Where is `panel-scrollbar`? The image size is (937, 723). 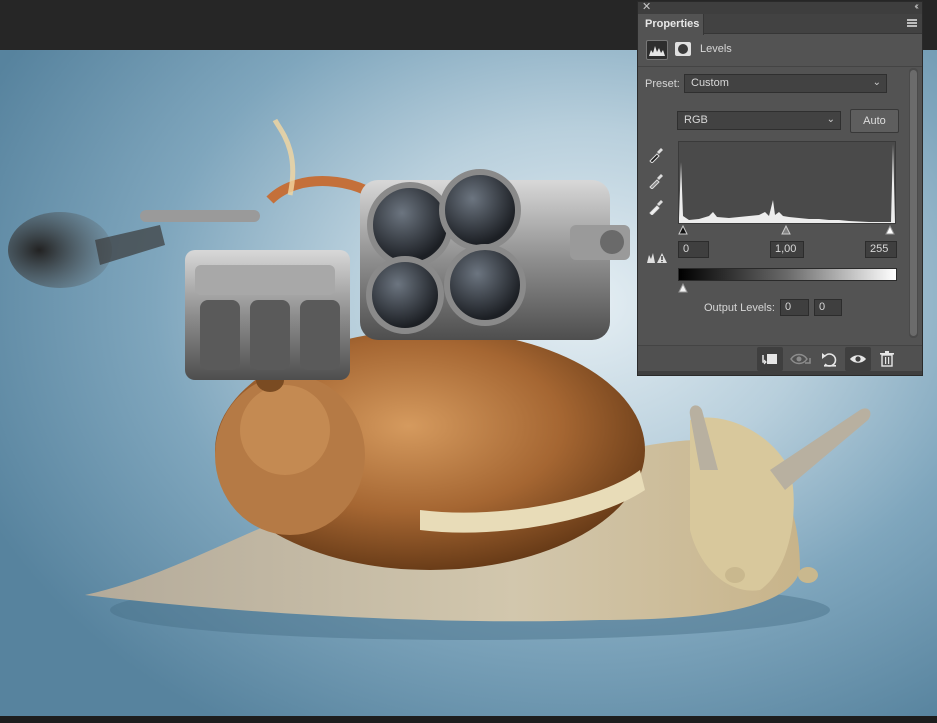
panel-scrollbar is located at coordinates (913, 203).